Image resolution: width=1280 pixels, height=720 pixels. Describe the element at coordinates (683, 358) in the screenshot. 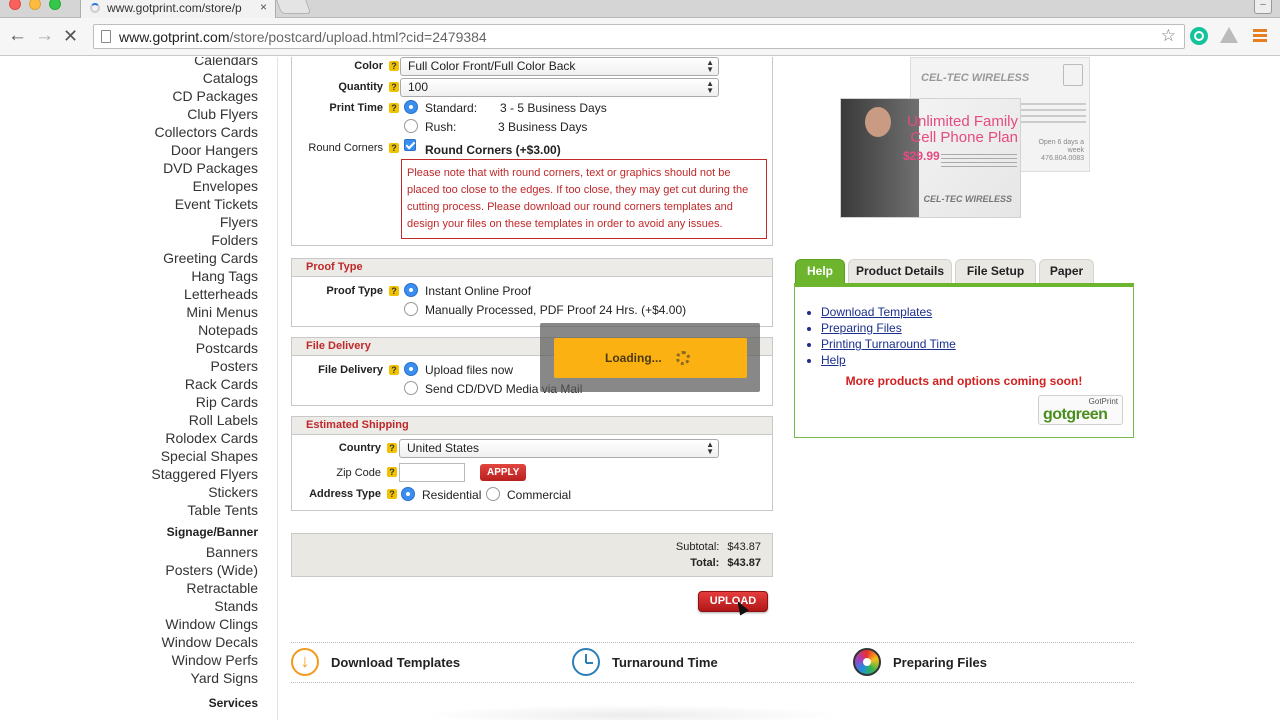

I see `loading-spinner-icon` at that location.